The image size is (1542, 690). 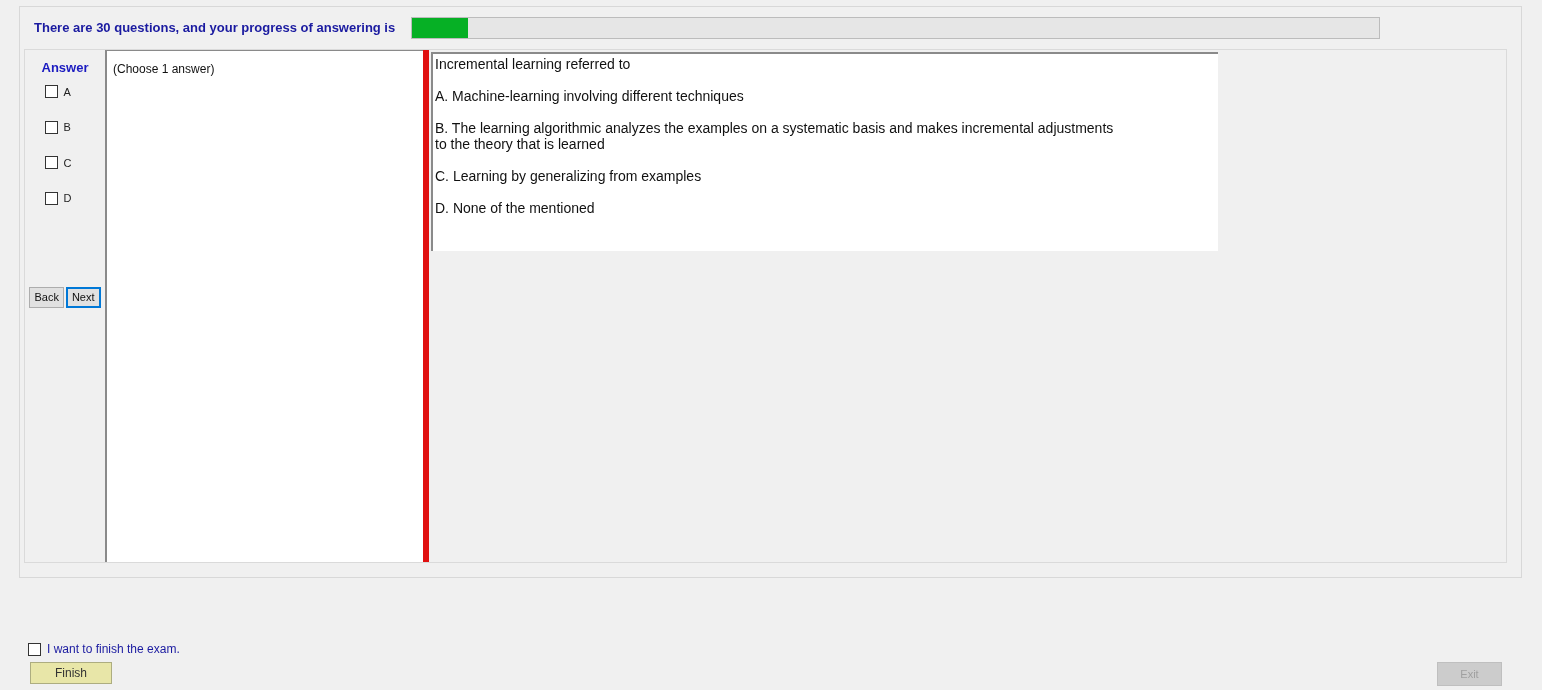 I want to click on finish-button: Finish, so click(x=71, y=673).